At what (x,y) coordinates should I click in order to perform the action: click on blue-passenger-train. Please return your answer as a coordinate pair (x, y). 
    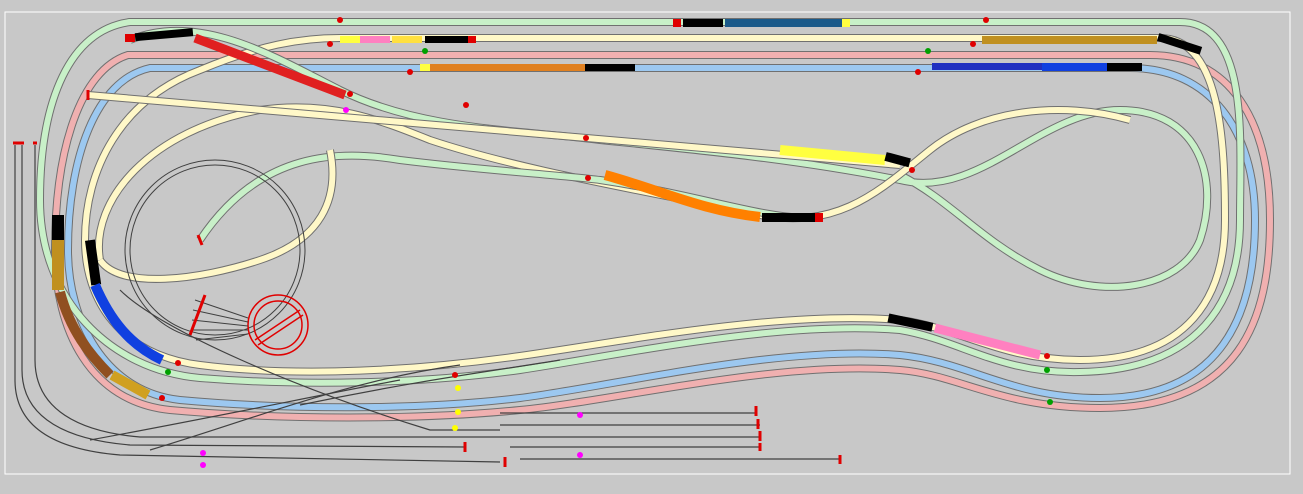
    Looking at the image, I should click on (761, 23).